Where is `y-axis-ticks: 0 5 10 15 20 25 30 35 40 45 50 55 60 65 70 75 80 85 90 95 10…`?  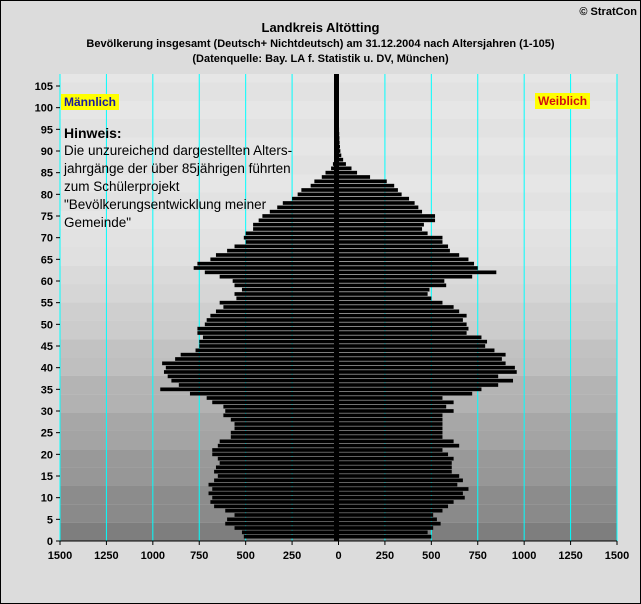 y-axis-ticks: 0 5 10 15 20 25 30 35 40 45 50 55 60 65 70 75 80 85 90 95 10… is located at coordinates (47, 314).